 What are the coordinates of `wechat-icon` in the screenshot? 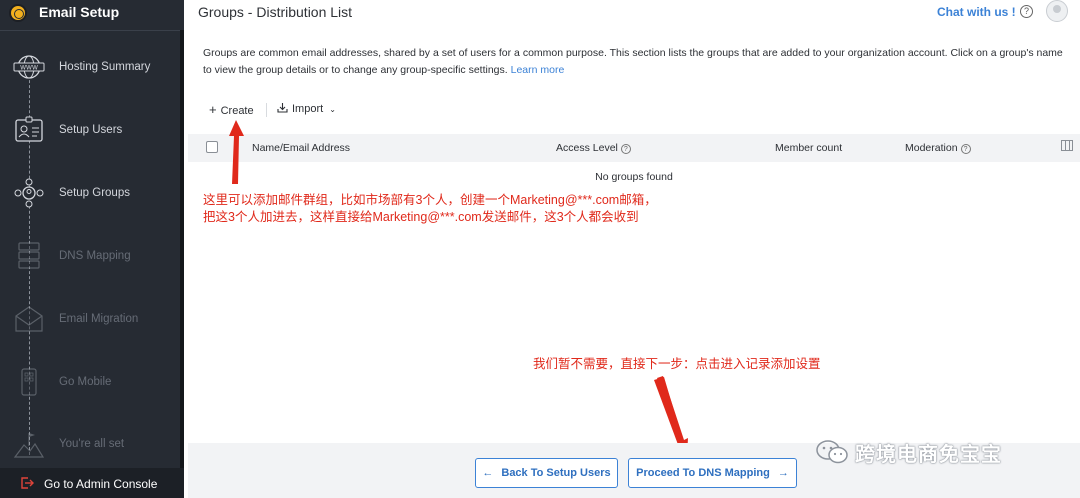 It's located at (832, 452).